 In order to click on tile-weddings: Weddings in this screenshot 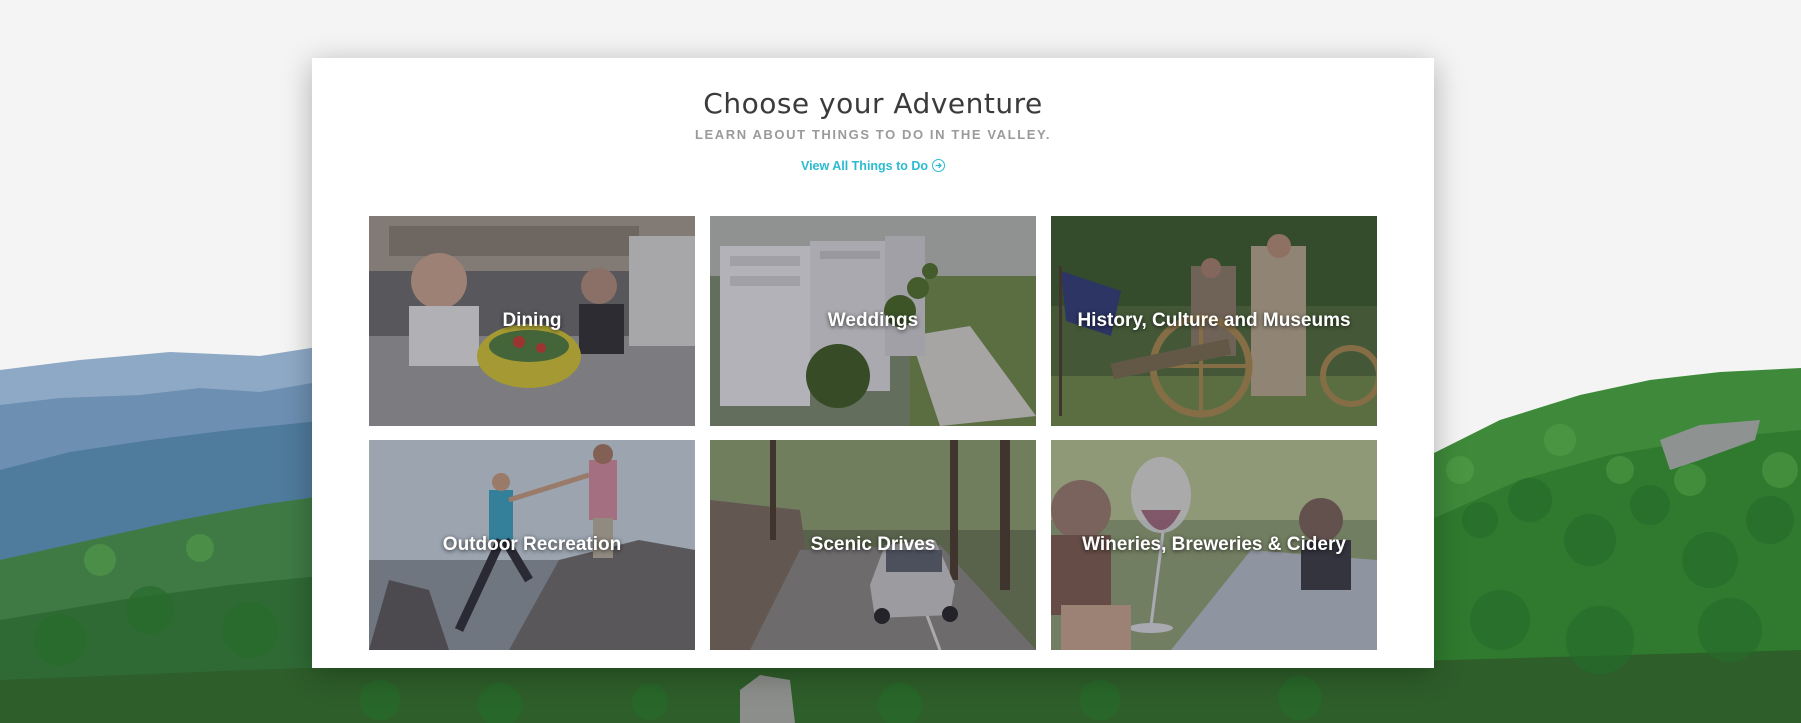, I will do `click(873, 321)`.